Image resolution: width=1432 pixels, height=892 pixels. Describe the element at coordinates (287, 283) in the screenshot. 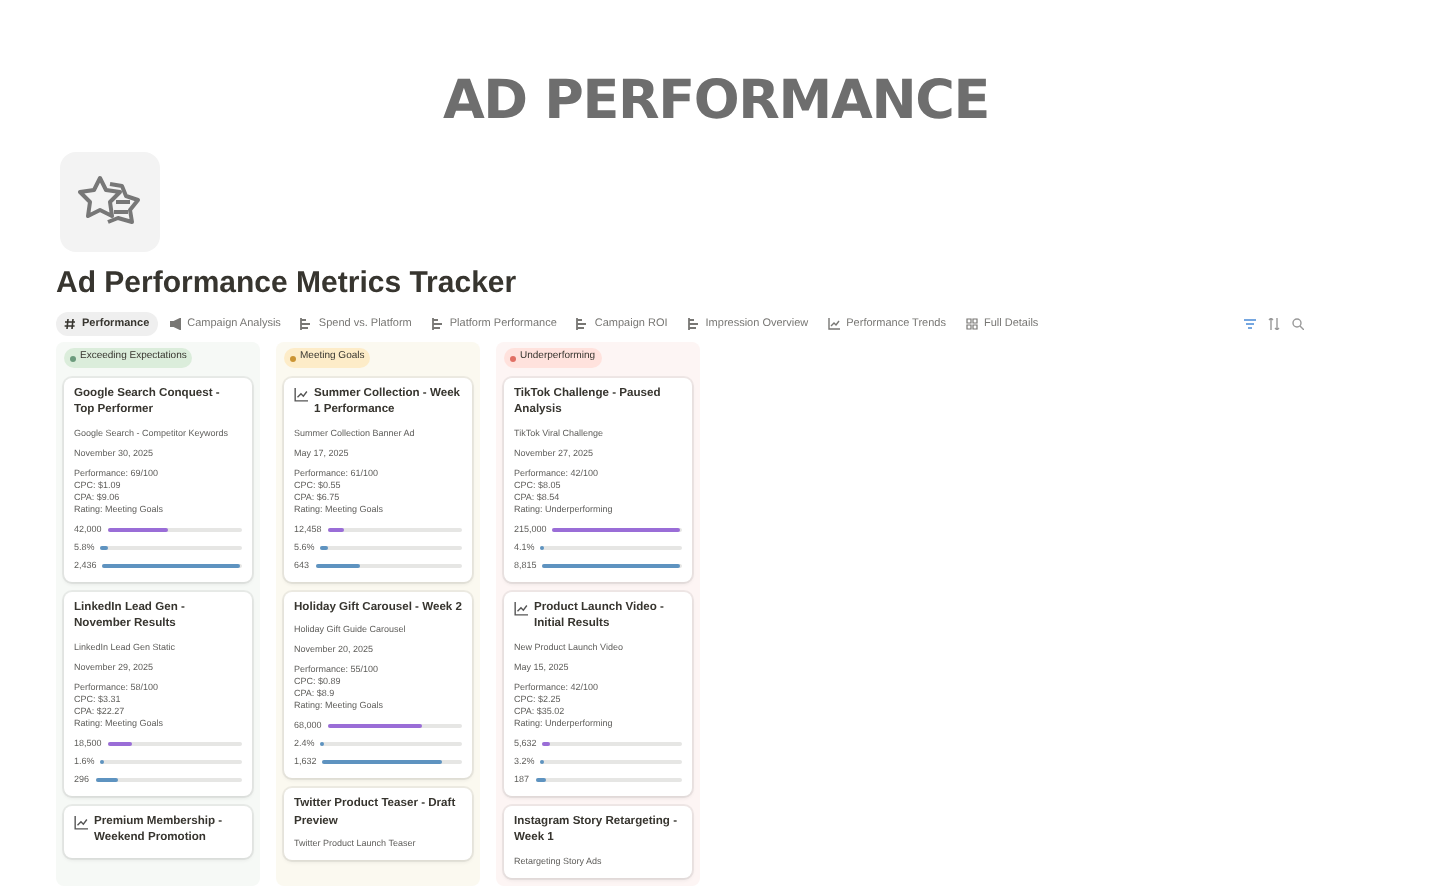

I see `page-title: Ad Performance Metrics Tracker` at that location.